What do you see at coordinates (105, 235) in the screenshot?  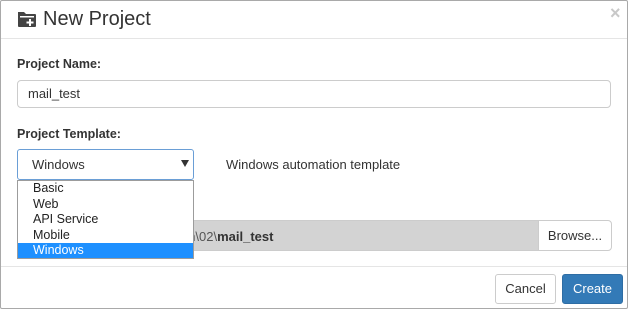 I see `template-option-mobile: Mobile` at bounding box center [105, 235].